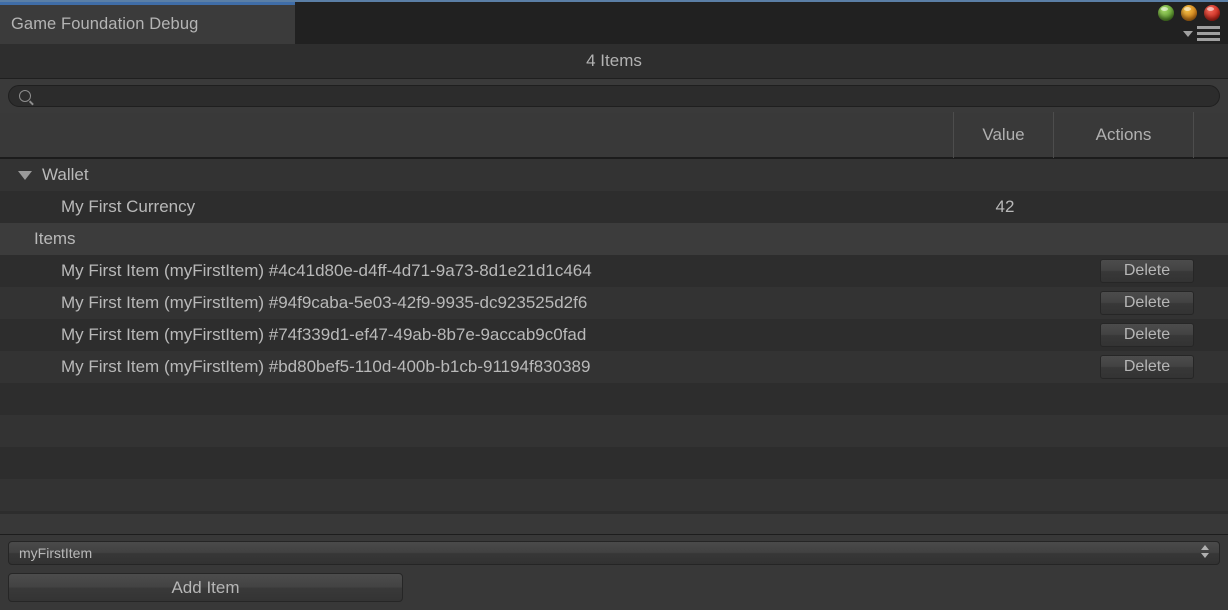  What do you see at coordinates (105, 24) in the screenshot?
I see `tab-label: Game Foundation Debug` at bounding box center [105, 24].